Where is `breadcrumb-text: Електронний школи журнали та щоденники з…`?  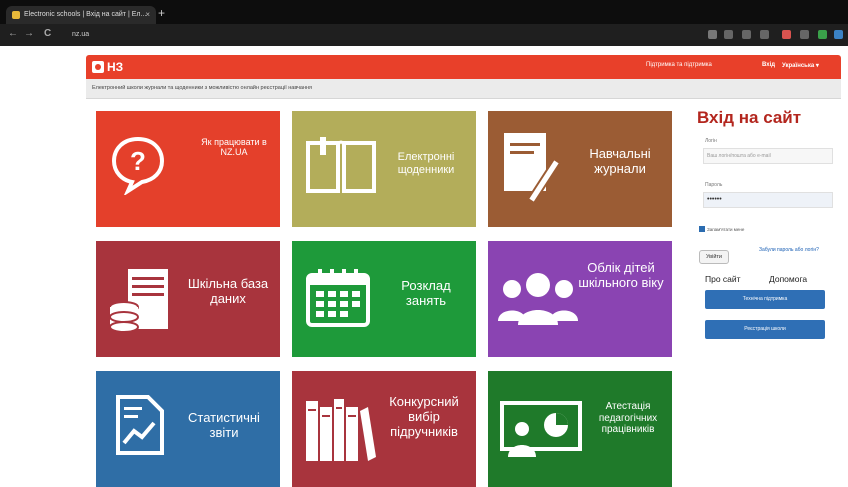 breadcrumb-text: Електронний школи журнали та щоденники з… is located at coordinates (202, 88).